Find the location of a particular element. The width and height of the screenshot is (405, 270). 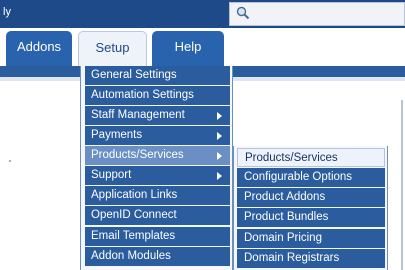

menu-item-automation-settings: Automation Settings is located at coordinates (157, 95).